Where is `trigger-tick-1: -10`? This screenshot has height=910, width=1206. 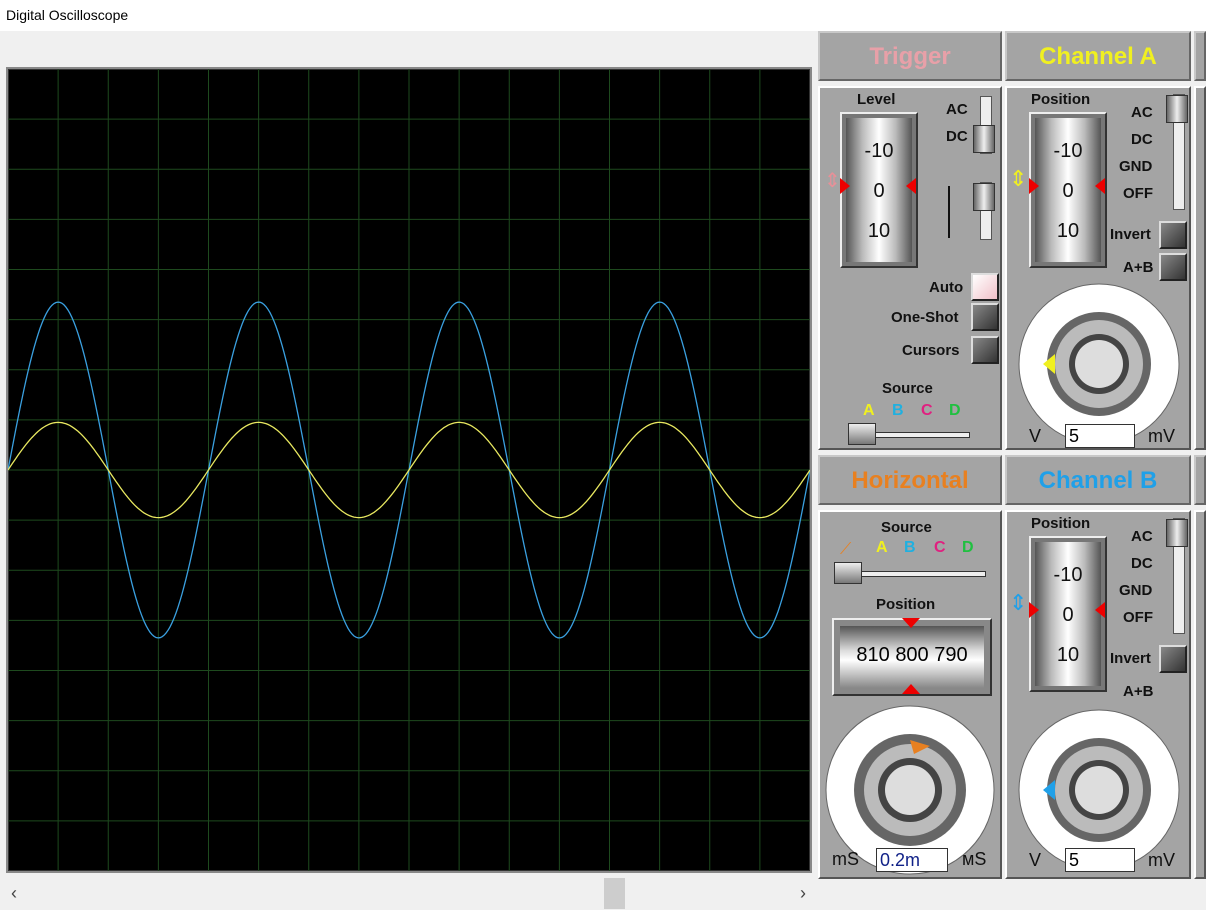
trigger-tick-1: -10 is located at coordinates (879, 151).